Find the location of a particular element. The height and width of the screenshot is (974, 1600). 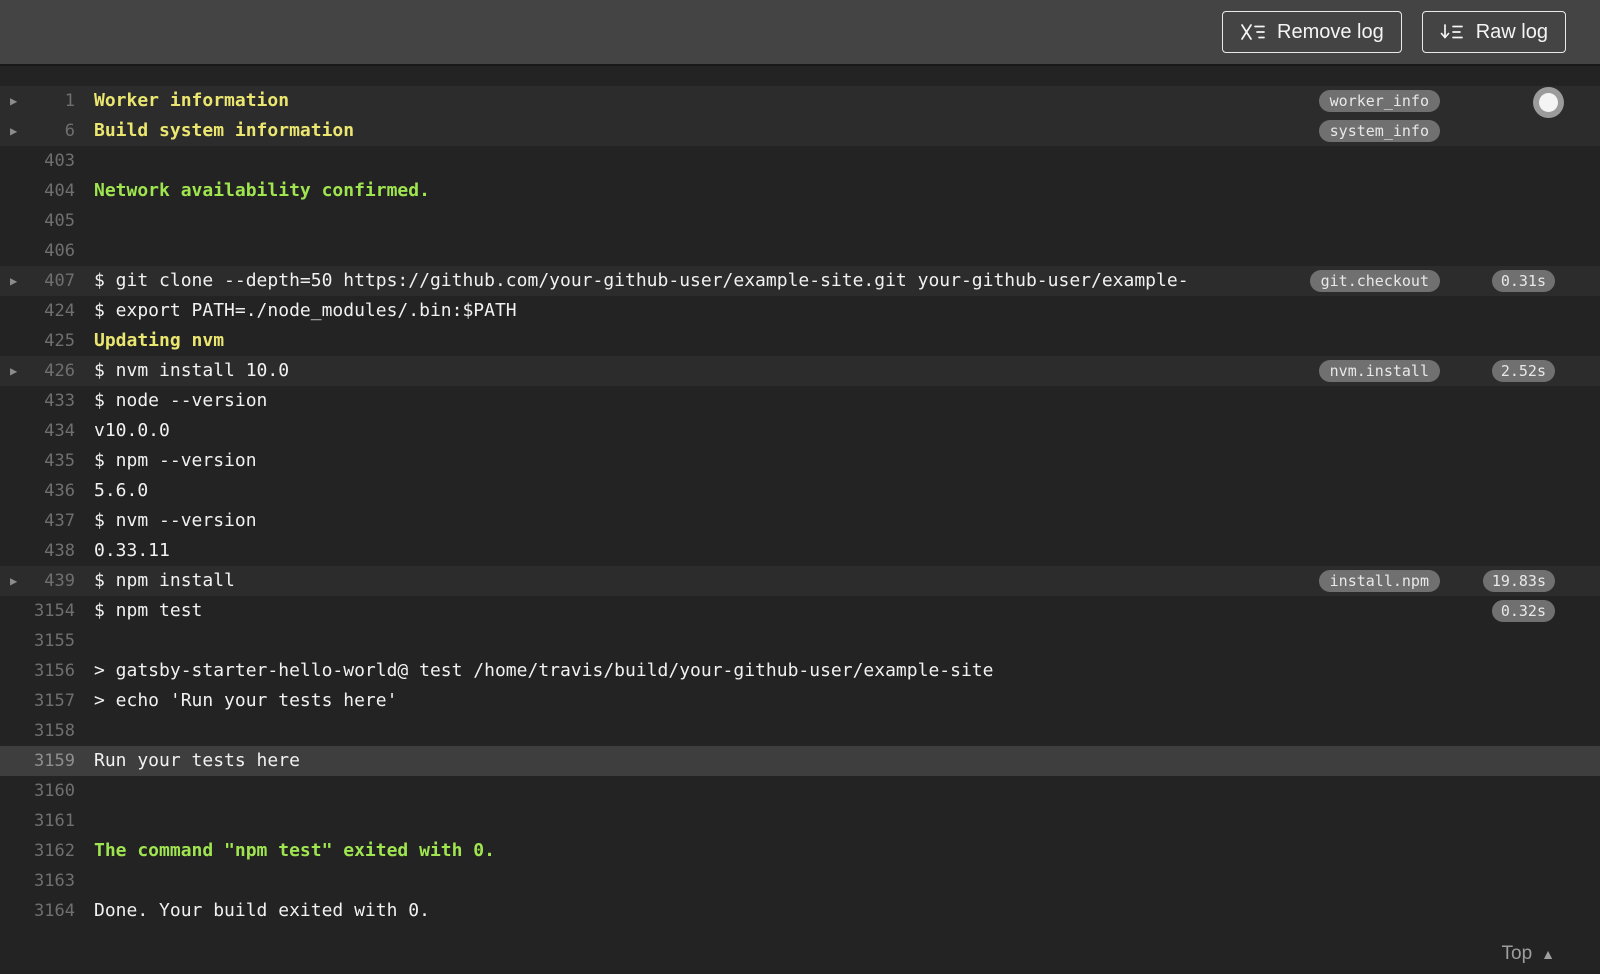

log-row: 404 Network availability confirmed. is located at coordinates (800, 191).